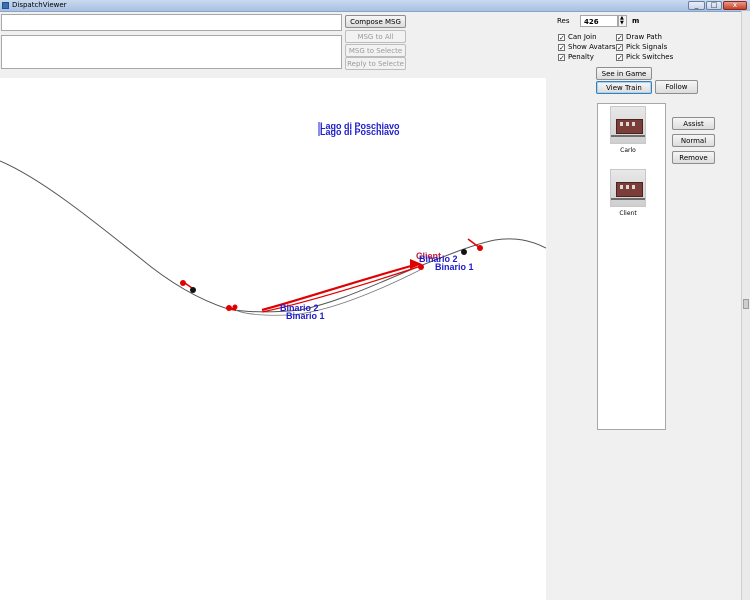 This screenshot has height=600, width=750. I want to click on title-bar: DispatchViewer _ □ x, so click(375, 6).